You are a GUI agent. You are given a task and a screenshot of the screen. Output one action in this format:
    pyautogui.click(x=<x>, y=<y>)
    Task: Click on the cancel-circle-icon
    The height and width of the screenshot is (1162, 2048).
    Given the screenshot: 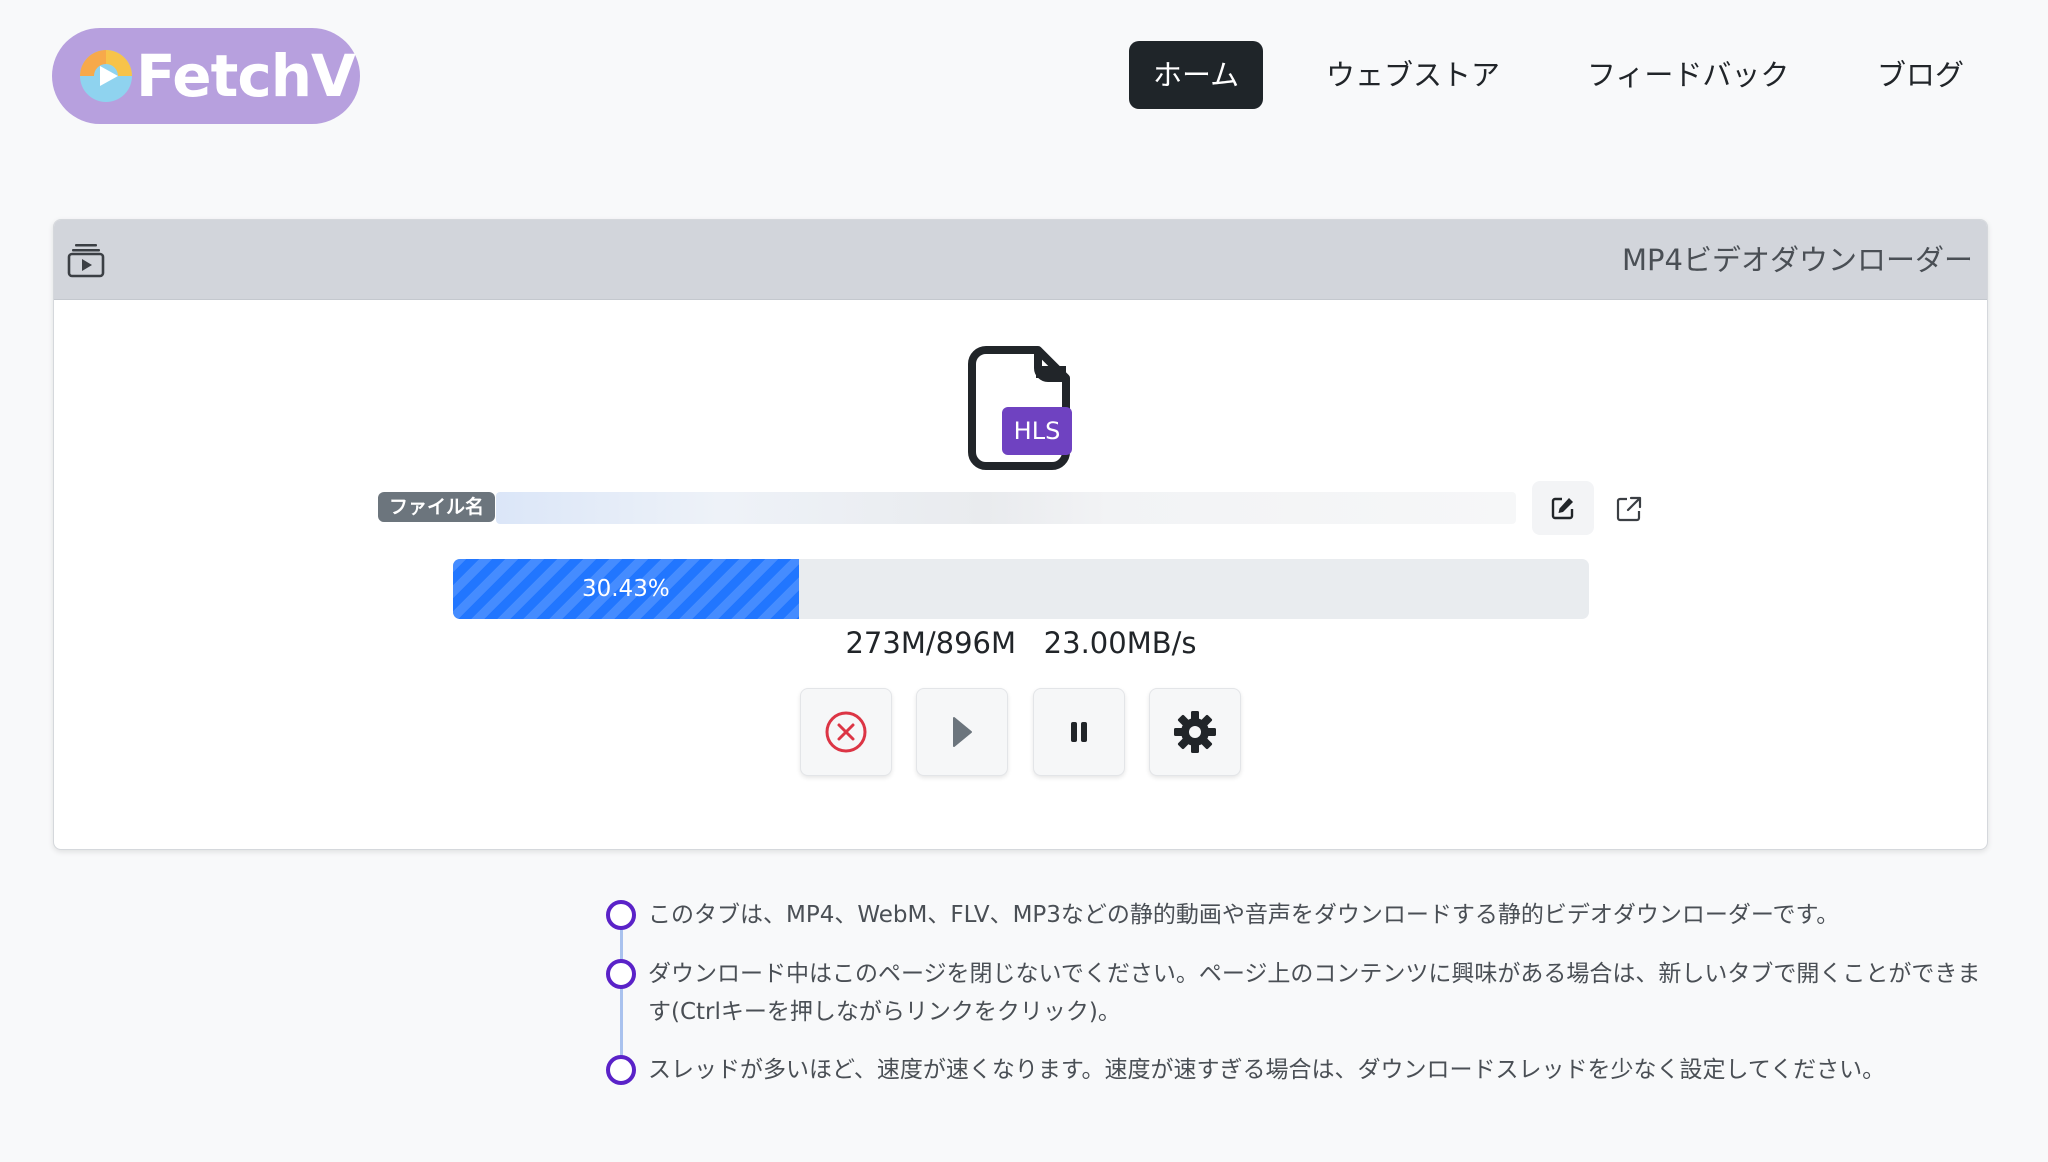 What is the action you would take?
    pyautogui.click(x=846, y=732)
    